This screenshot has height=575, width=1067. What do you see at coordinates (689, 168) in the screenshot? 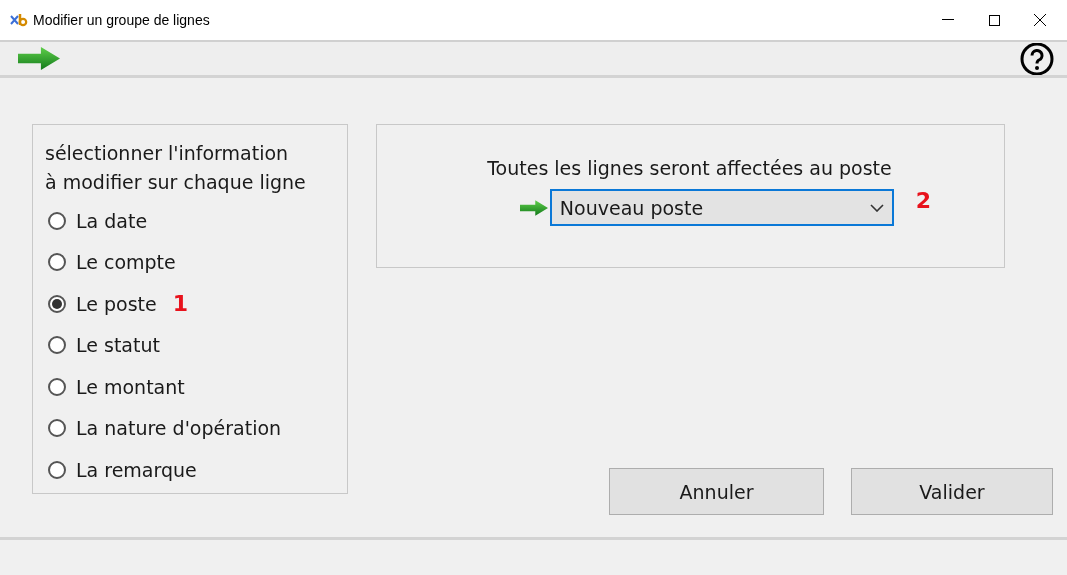
I see `prompt-text: Toutes les lignes seront affectées au poste` at bounding box center [689, 168].